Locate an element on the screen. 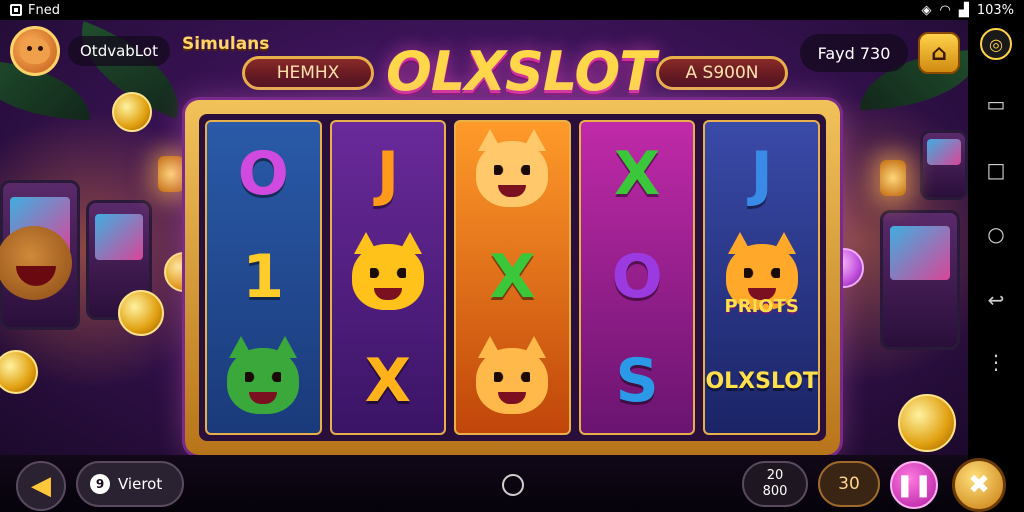 This screenshot has width=1024, height=512. status-app-label: Fned is located at coordinates (44, 10).